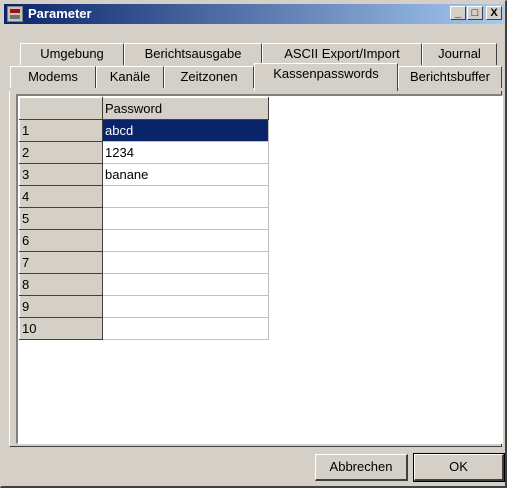 The height and width of the screenshot is (488, 507). I want to click on tab-journal: Journal, so click(459, 54).